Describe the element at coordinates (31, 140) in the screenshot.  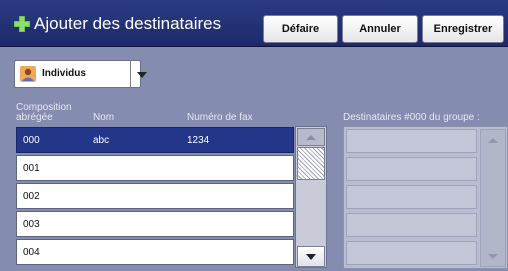
I see `row-code: 000` at that location.